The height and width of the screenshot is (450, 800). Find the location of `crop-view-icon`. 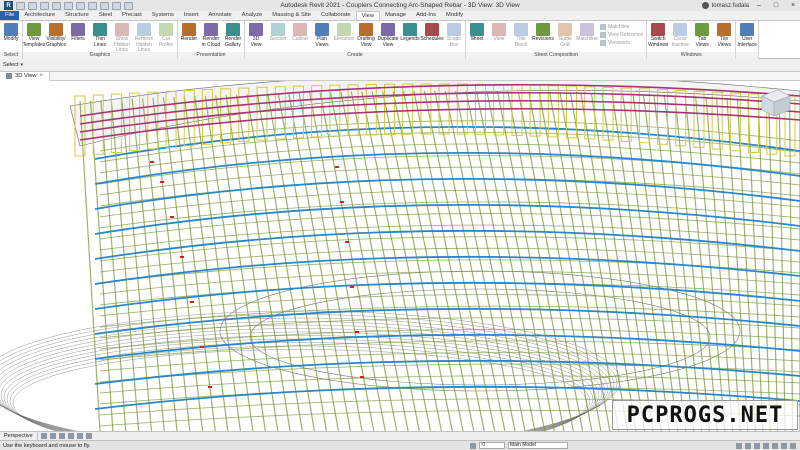

crop-view-icon is located at coordinates (70, 436).